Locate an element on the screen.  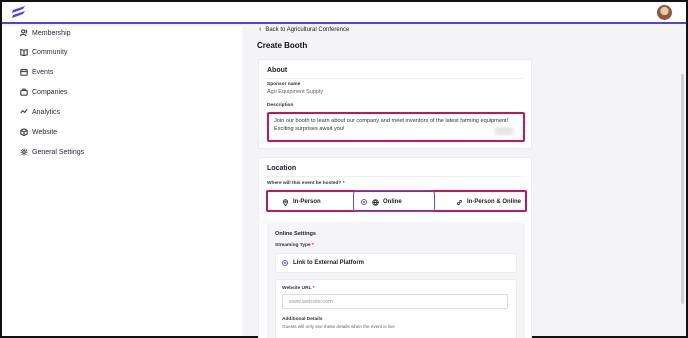
back-link-label: Back to Agricultural Conference is located at coordinates (307, 29).